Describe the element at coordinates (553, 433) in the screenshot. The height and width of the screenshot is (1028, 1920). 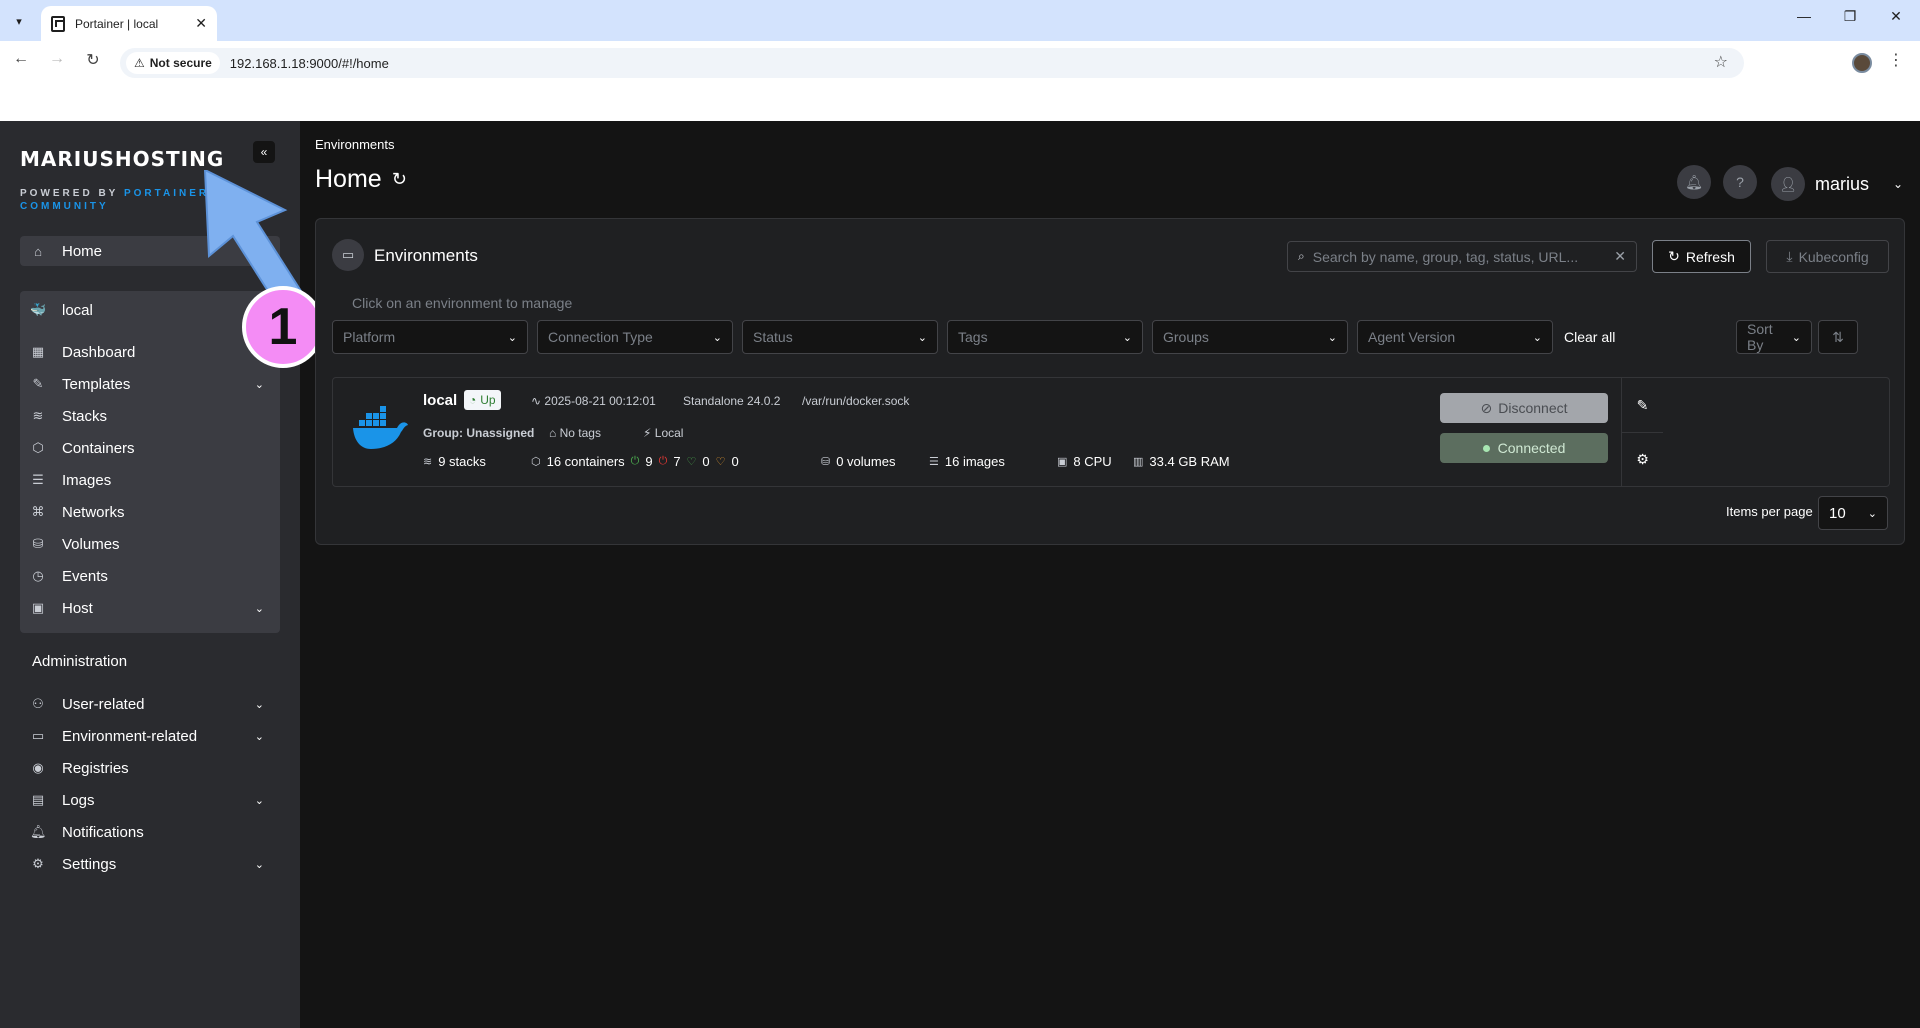
I see `tag-icon: ⌂` at that location.